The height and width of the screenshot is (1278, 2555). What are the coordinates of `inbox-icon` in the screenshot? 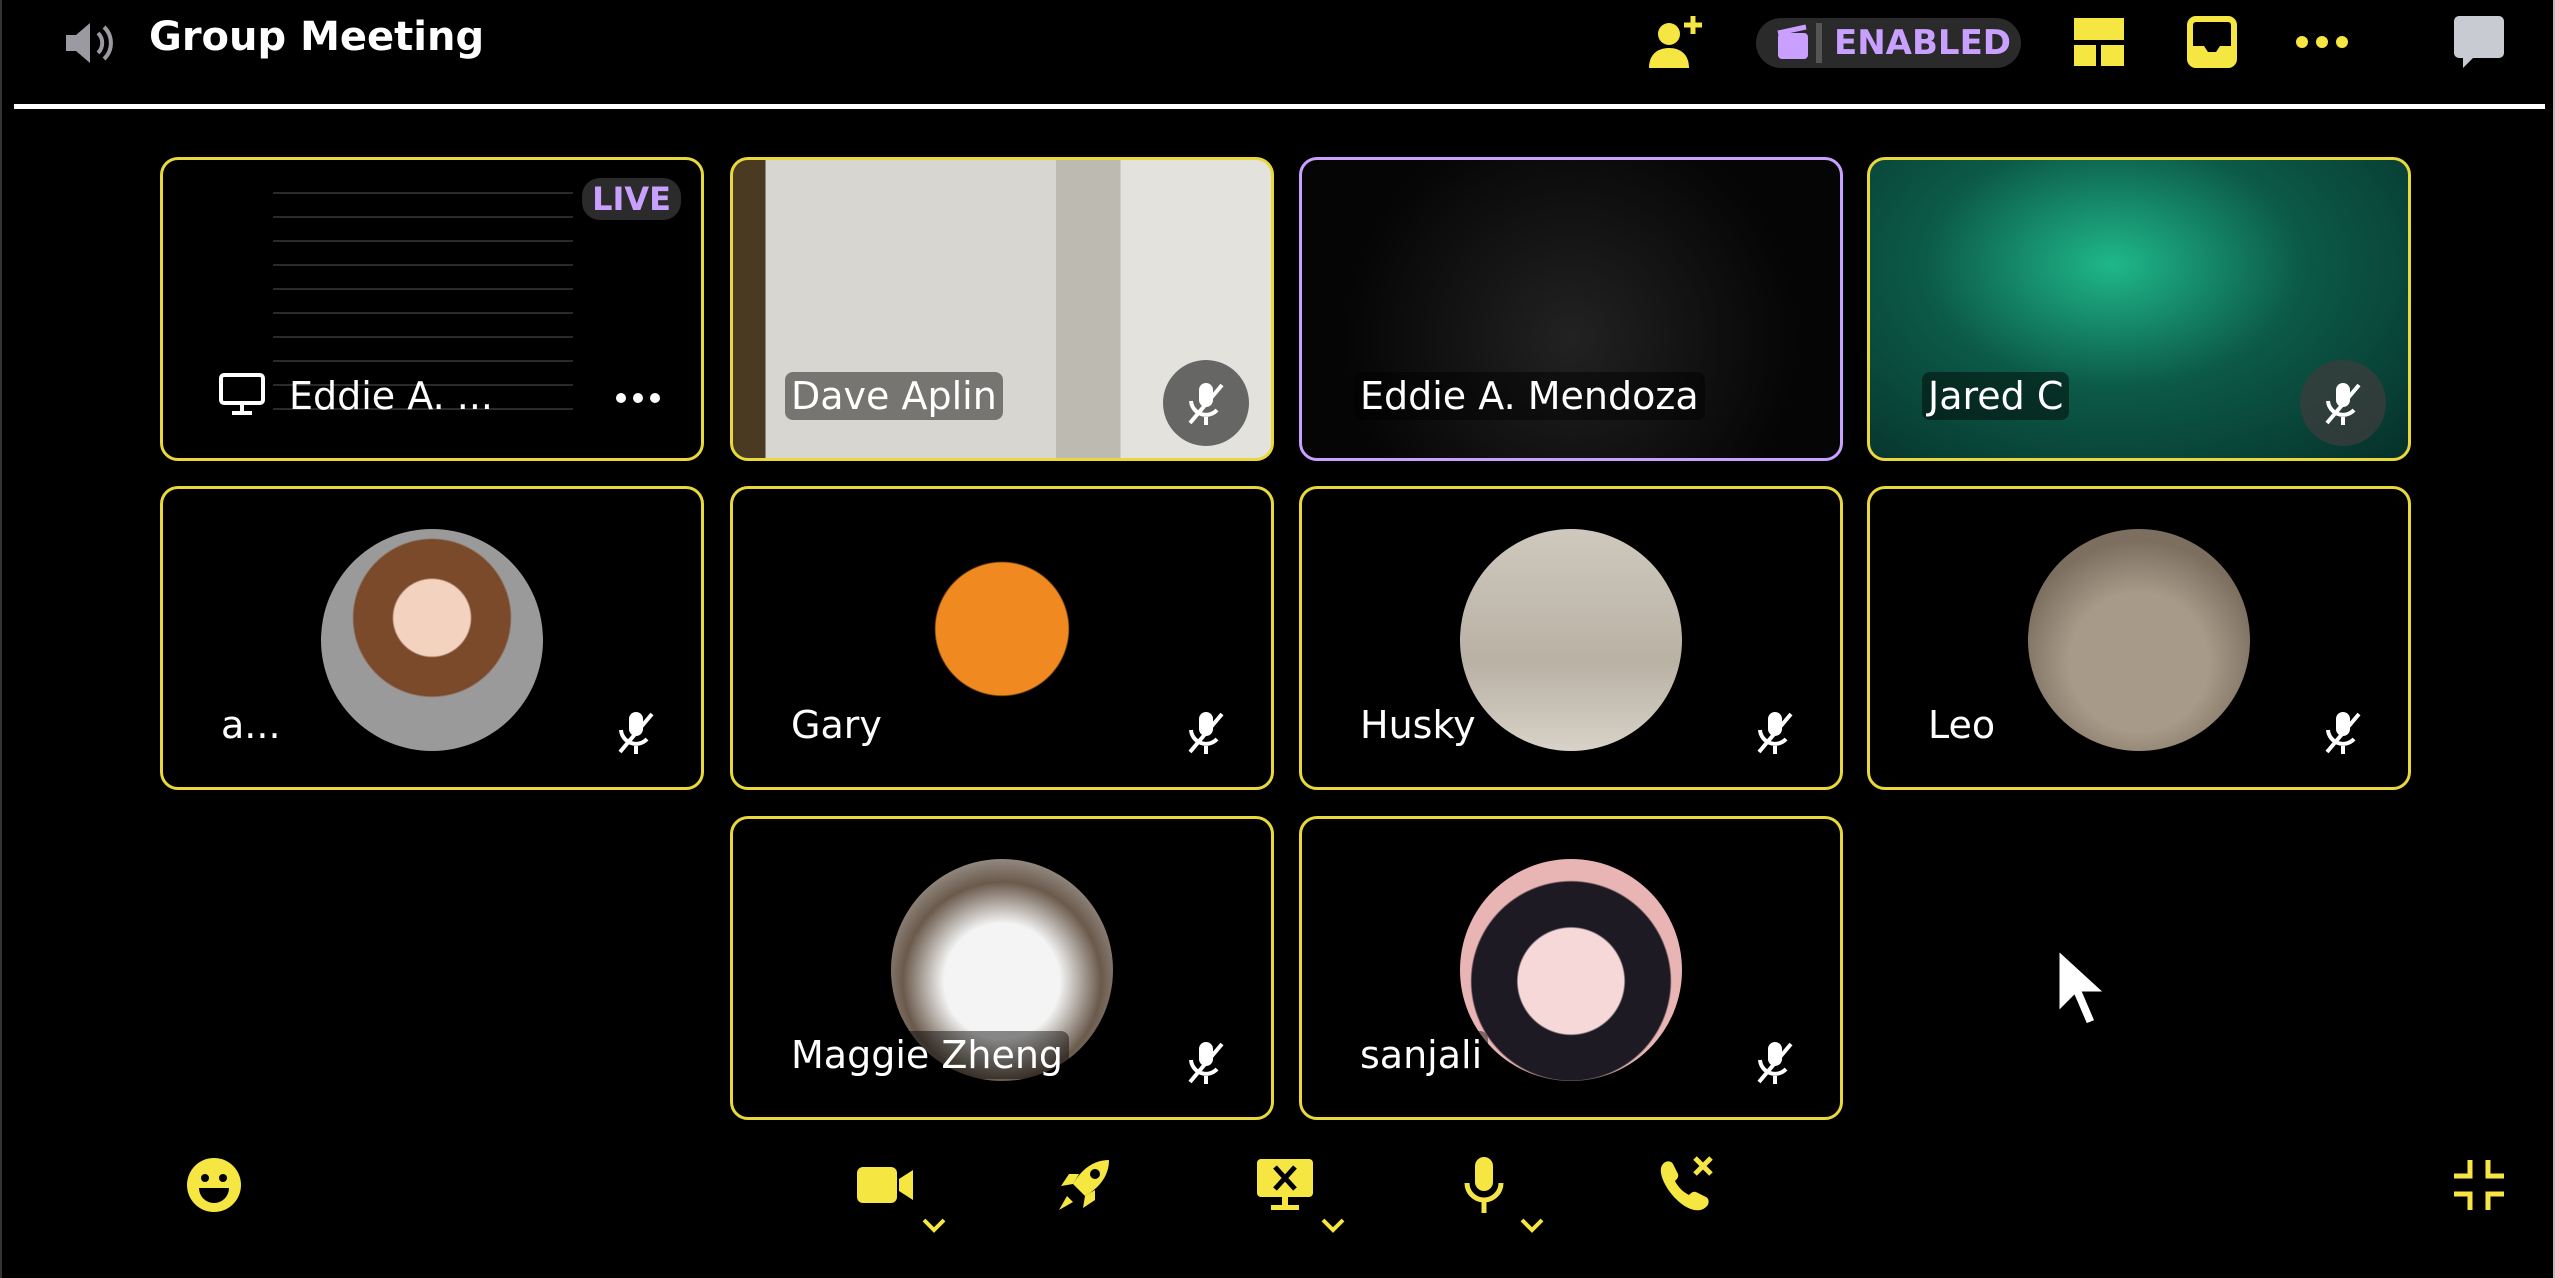 It's located at (2212, 42).